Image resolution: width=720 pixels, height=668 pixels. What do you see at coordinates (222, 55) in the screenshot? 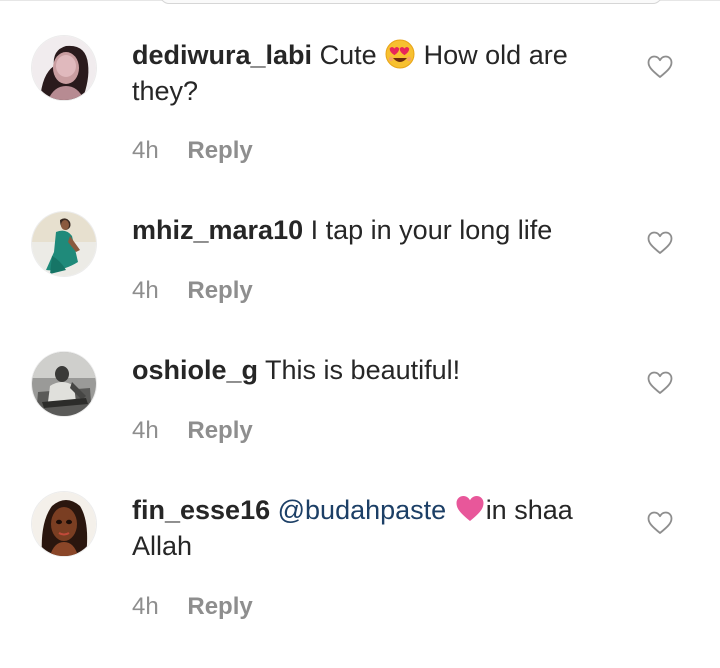
I see `comment-username: dediwura_labi` at bounding box center [222, 55].